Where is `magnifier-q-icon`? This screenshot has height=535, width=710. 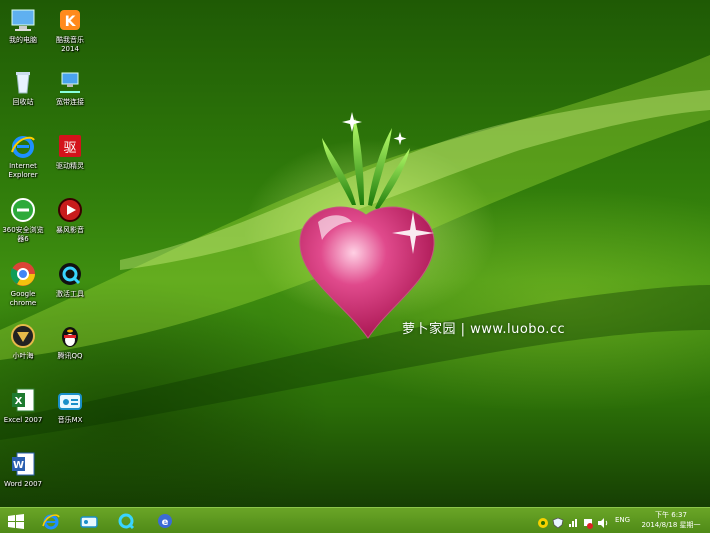
magnifier-q-icon is located at coordinates (126, 521).